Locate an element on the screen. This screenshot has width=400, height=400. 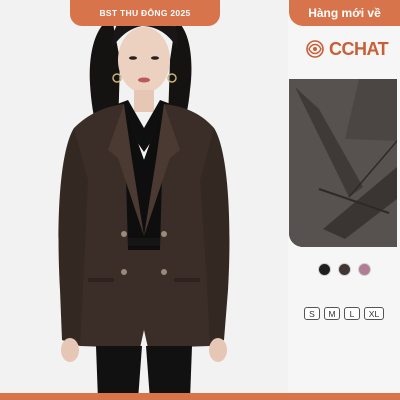
knot-logo-icon is located at coordinates (315, 49).